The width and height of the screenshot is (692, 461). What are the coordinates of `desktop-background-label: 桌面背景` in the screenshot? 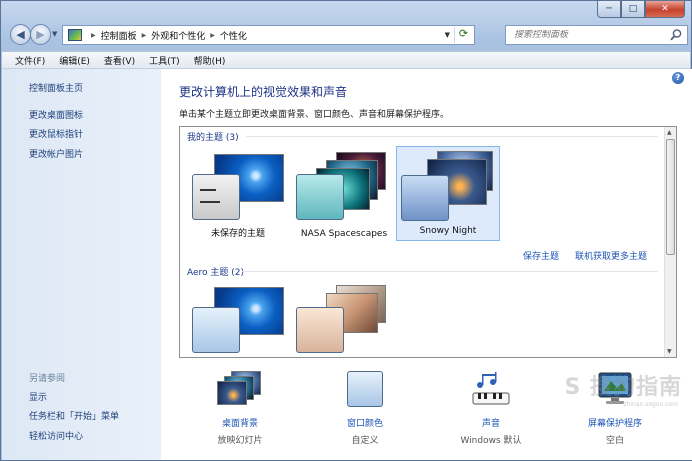 It's located at (240, 422).